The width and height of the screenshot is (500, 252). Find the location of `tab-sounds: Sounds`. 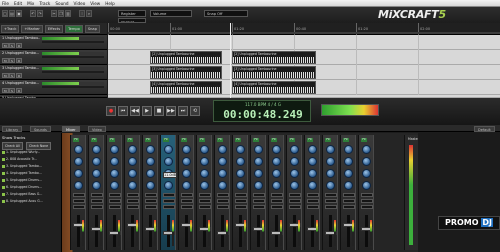

tab-sounds: Sounds is located at coordinates (40, 129).